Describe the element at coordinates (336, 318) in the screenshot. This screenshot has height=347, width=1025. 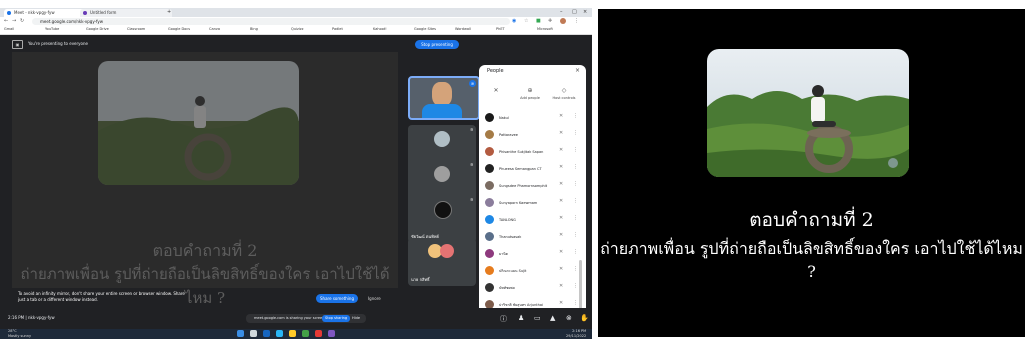
I see `stop-sharing-button: Stop sharing` at that location.